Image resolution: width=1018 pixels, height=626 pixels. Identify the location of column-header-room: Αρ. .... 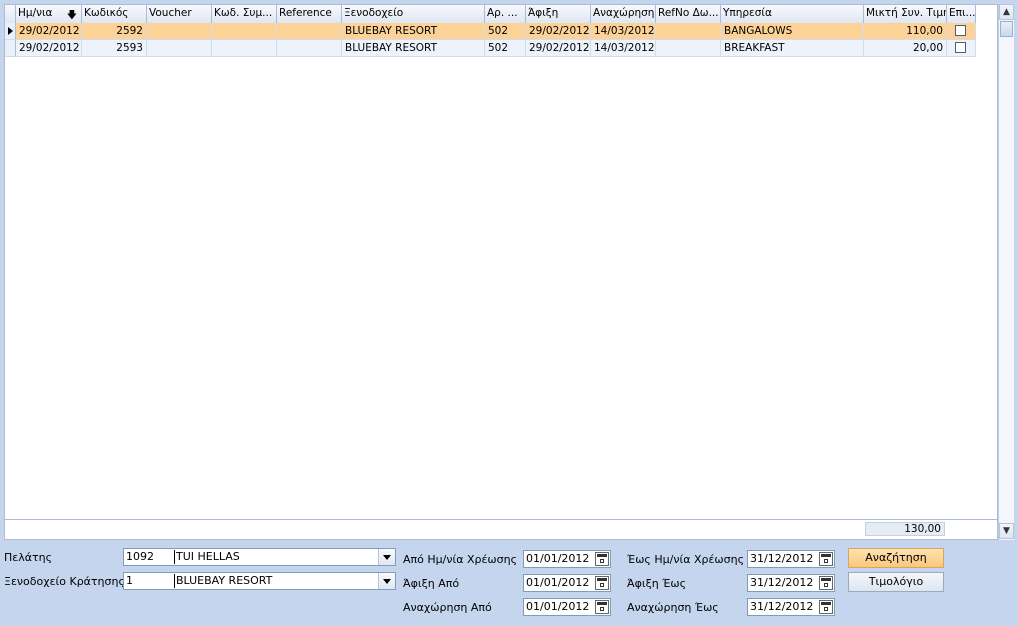
(505, 14).